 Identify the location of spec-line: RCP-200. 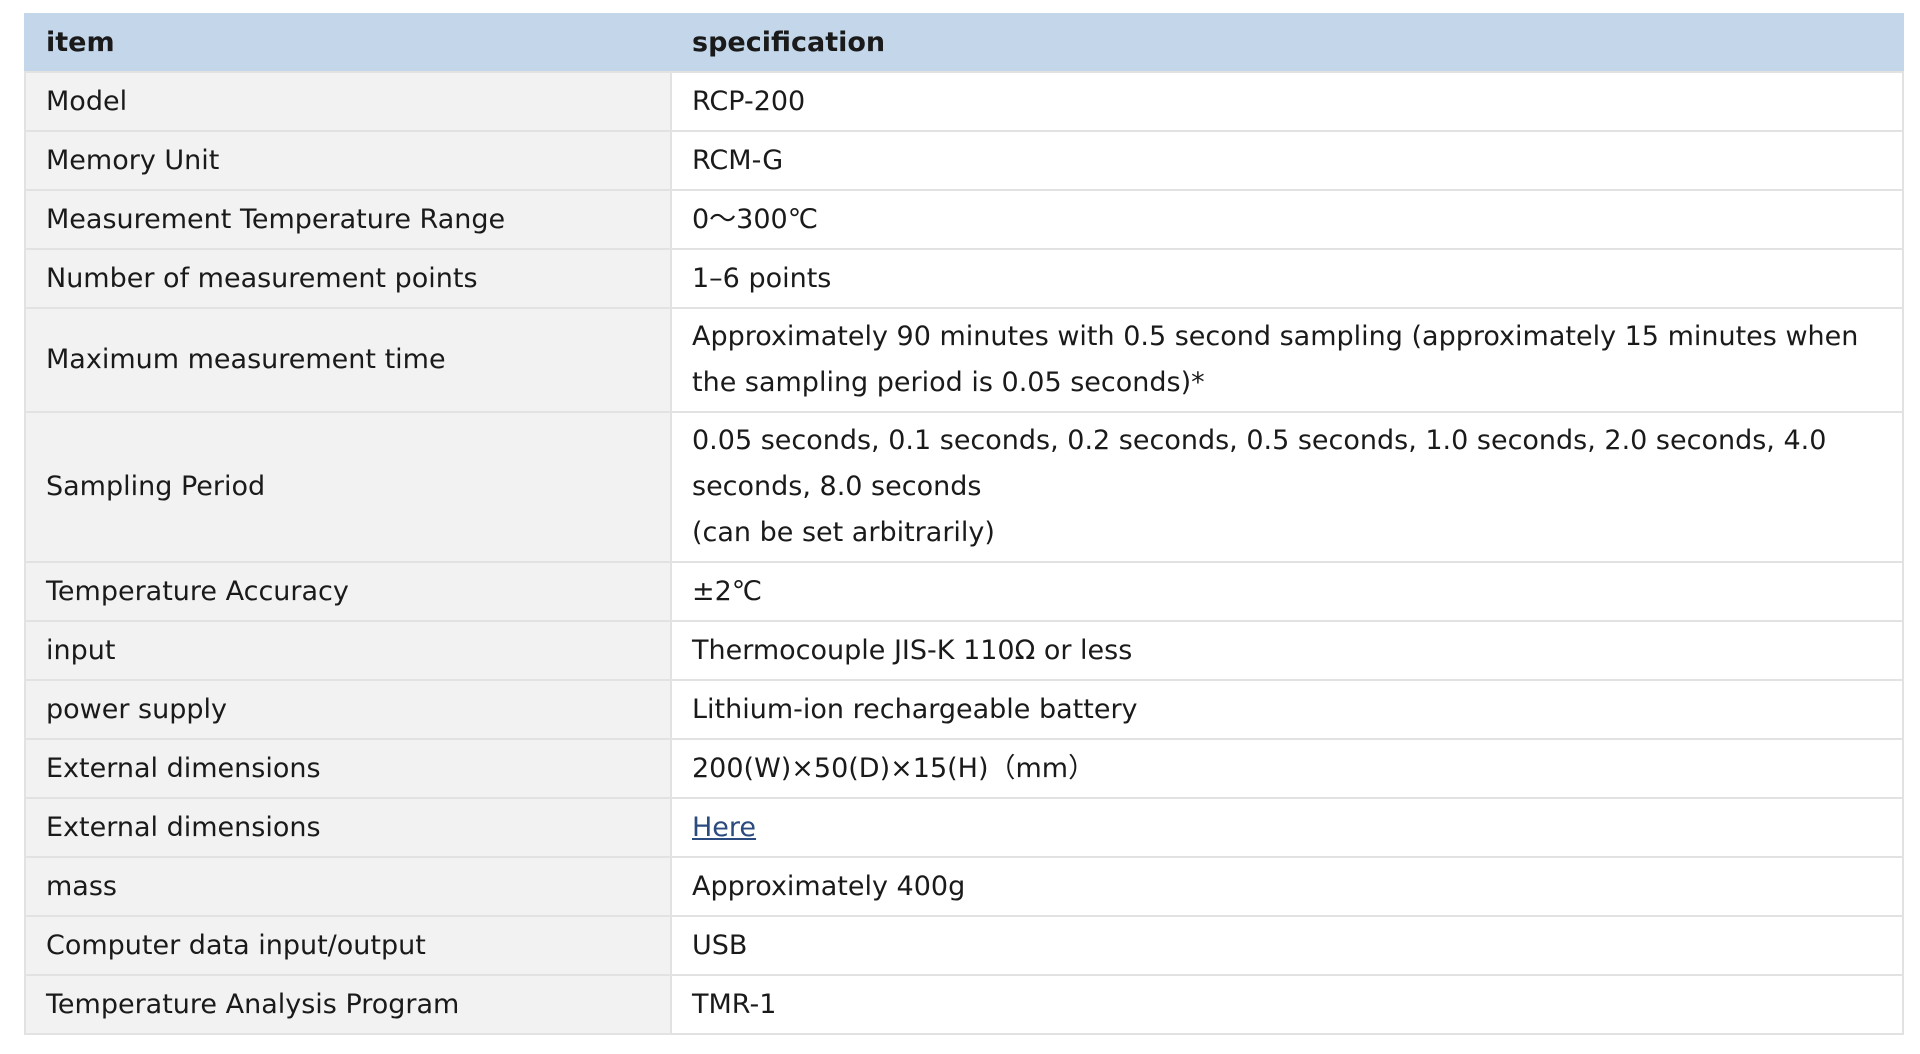
(749, 101).